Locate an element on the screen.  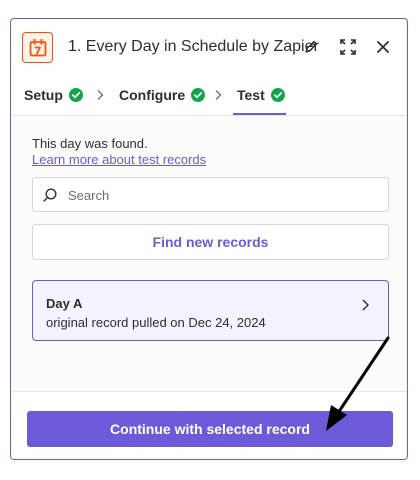
step-tabs: Setup Configure Test is located at coordinates (209, 95).